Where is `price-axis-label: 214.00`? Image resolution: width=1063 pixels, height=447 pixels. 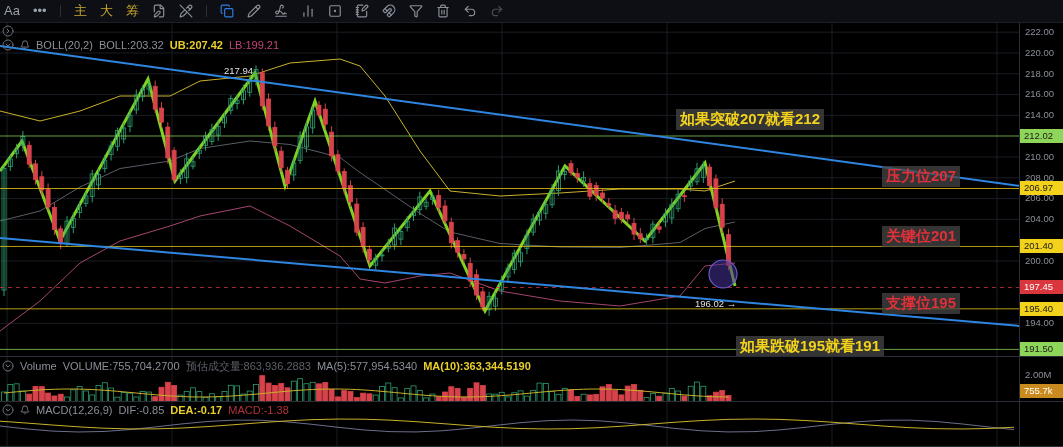
price-axis-label: 214.00 is located at coordinates (1040, 115).